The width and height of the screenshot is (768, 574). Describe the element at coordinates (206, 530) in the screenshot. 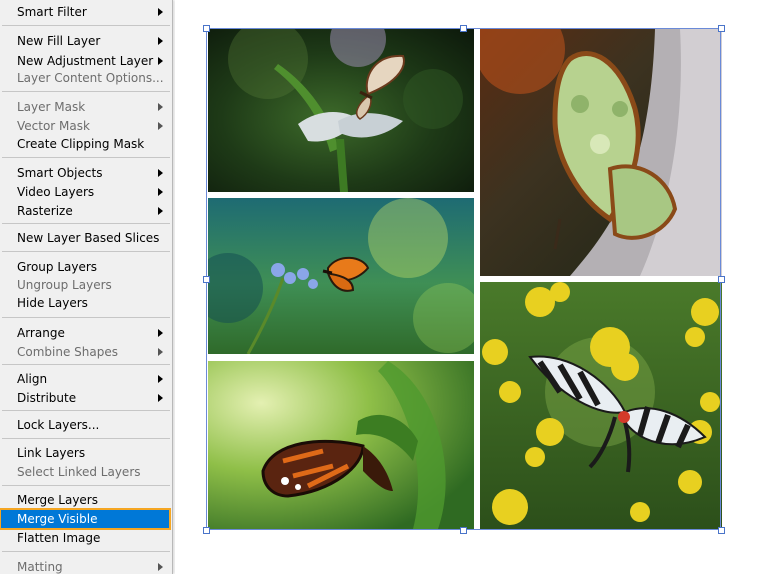

I see `transform-handle-bottom-left` at that location.